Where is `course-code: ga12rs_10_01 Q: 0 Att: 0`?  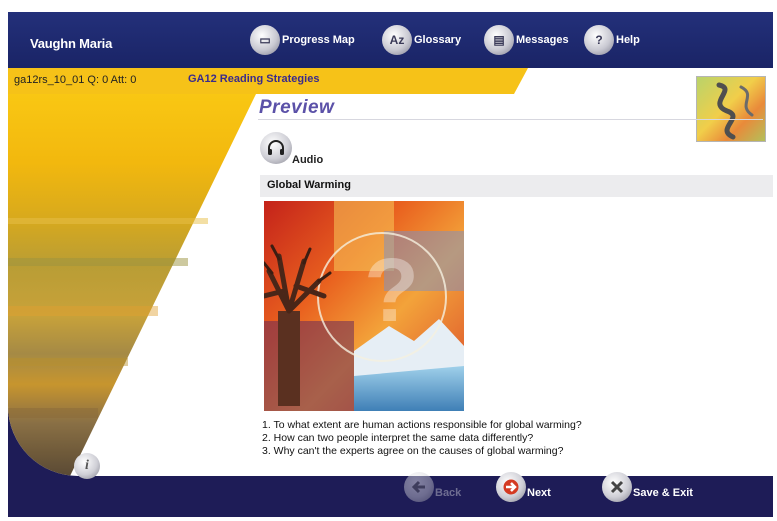 course-code: ga12rs_10_01 Q: 0 Att: 0 is located at coordinates (75, 80).